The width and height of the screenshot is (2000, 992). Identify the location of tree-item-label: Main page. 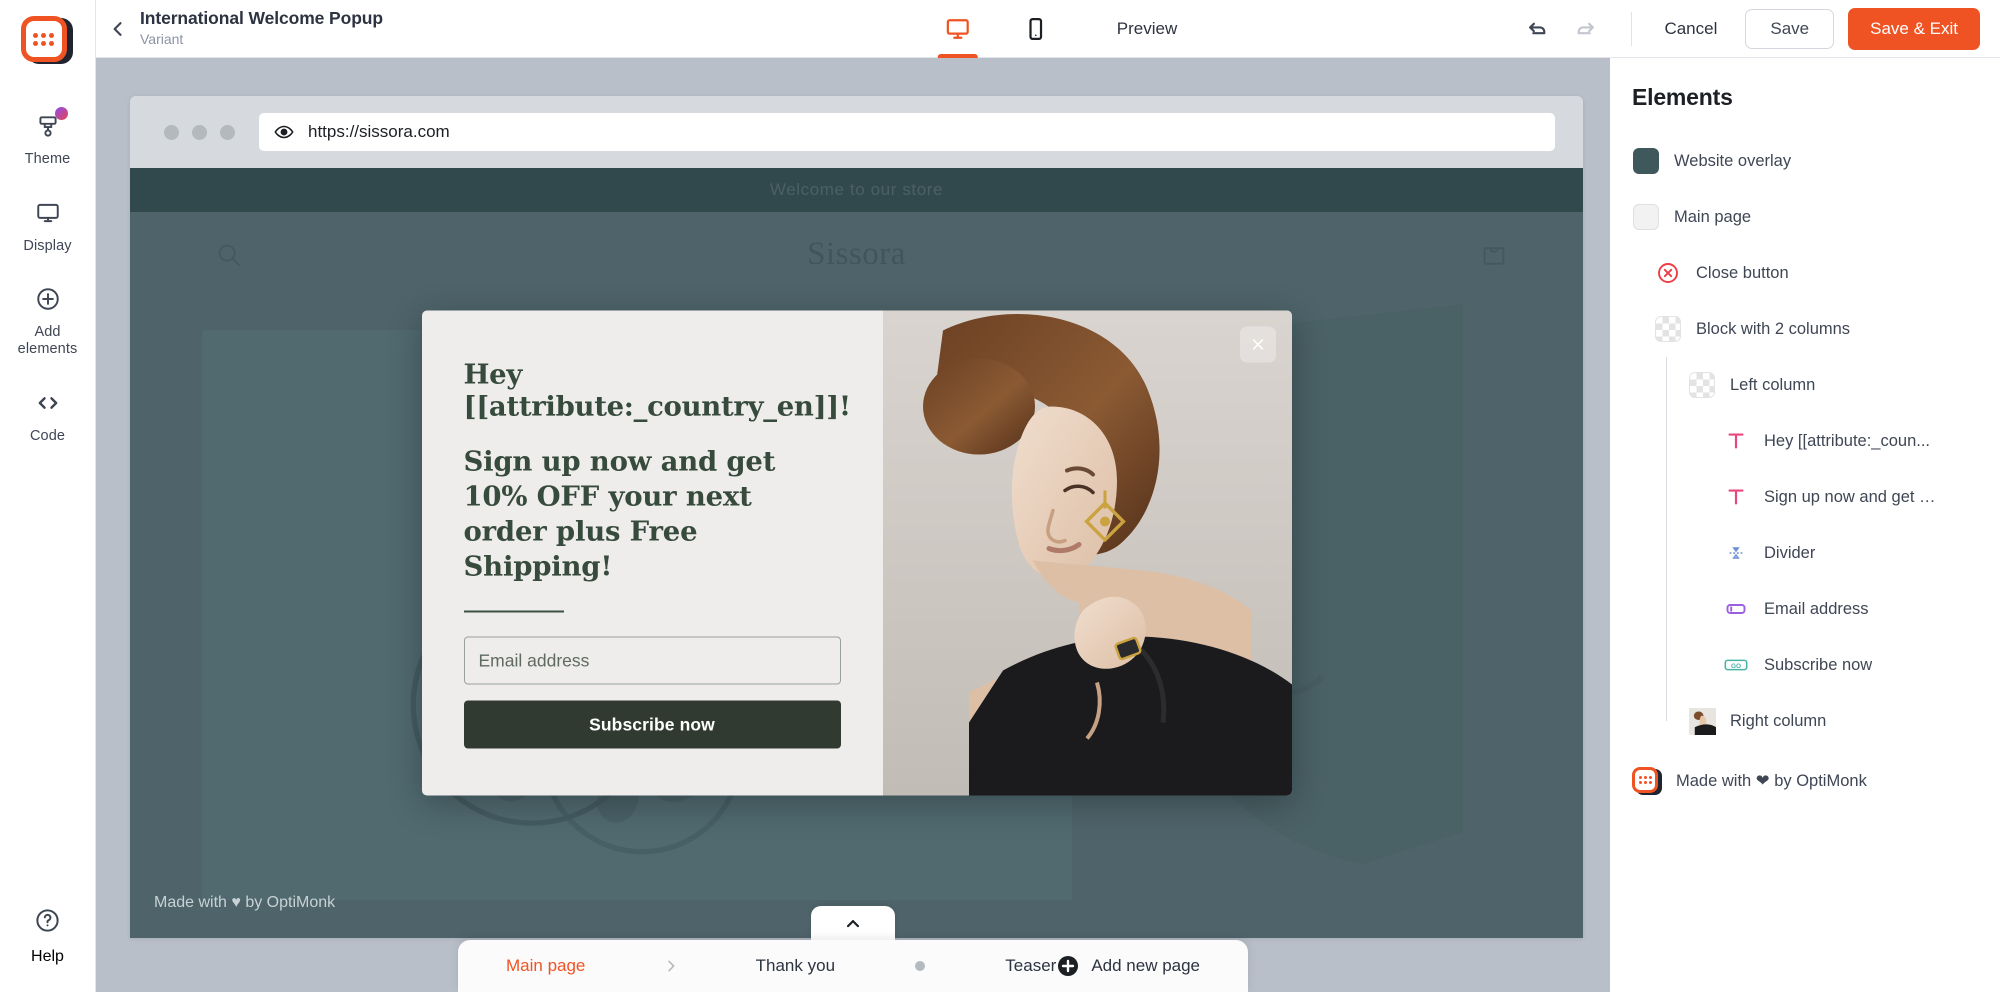
(1713, 216).